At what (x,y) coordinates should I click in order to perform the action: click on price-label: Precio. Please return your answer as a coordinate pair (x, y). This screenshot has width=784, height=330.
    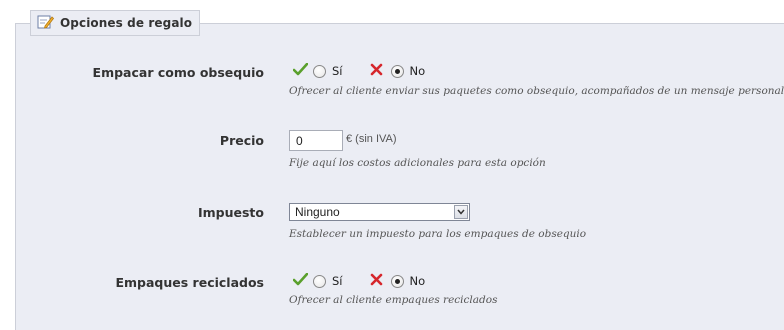
    Looking at the image, I should click on (241, 140).